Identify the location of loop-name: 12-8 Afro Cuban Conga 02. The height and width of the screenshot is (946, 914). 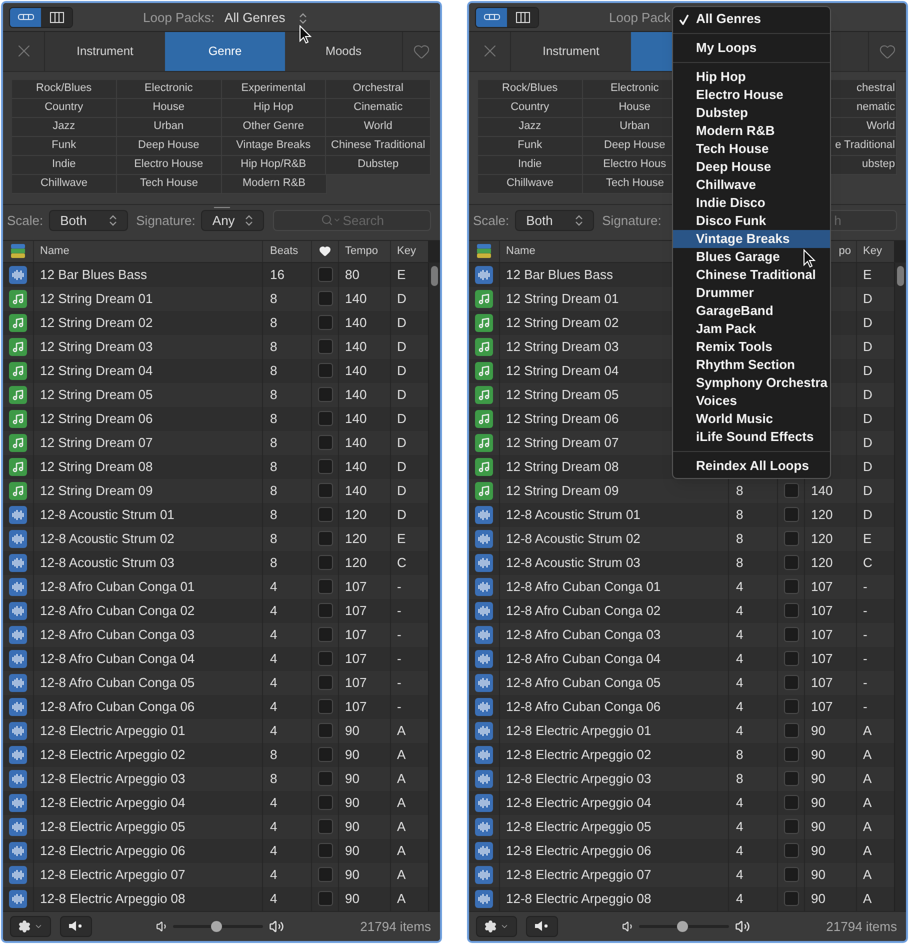
(583, 611).